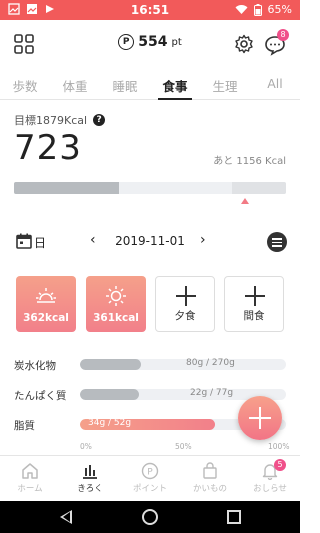 This screenshot has height=533, width=320. I want to click on next-date-button: ›, so click(203, 240).